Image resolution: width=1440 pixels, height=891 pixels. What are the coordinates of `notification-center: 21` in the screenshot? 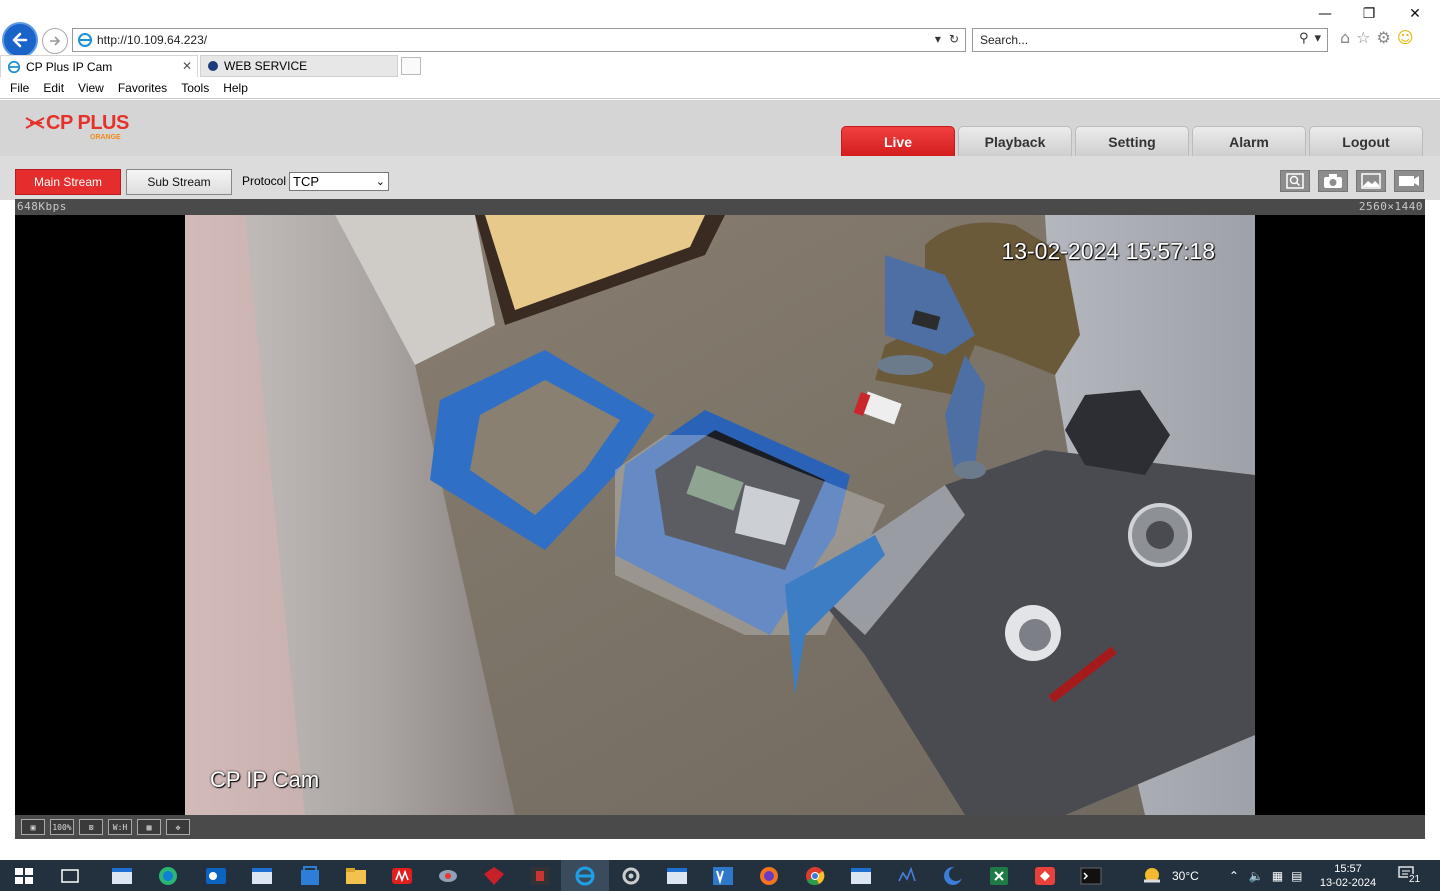 It's located at (1411, 876).